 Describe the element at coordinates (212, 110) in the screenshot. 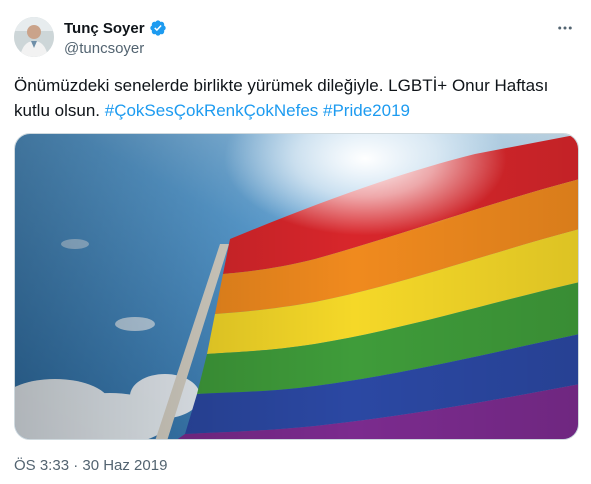

I see `hashtag-link: #ÇokSesÇokRenkÇokNefes` at that location.